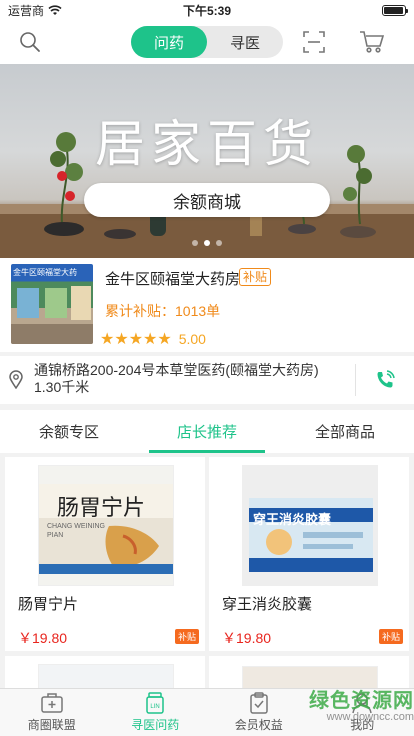  Describe the element at coordinates (259, 703) in the screenshot. I see `clipboard-check-icon` at that location.